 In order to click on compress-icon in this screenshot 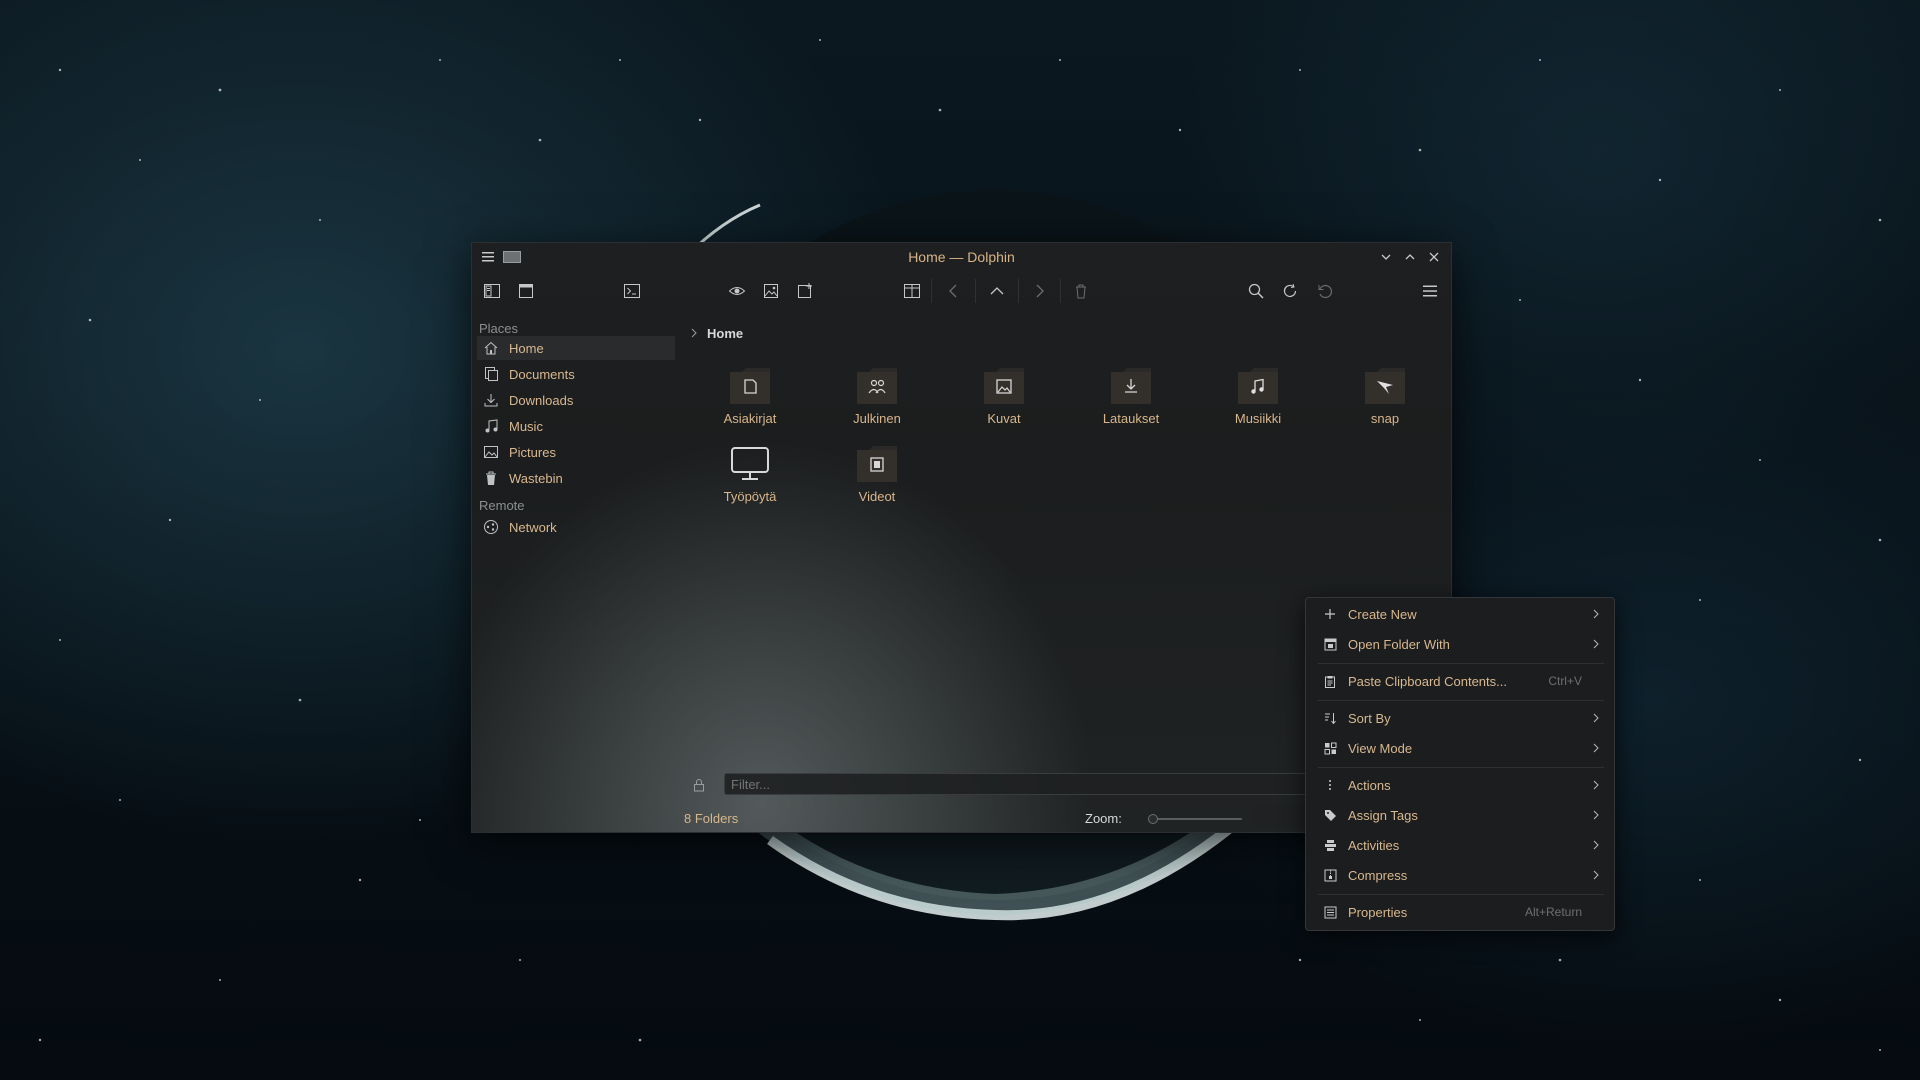, I will do `click(1330, 875)`.